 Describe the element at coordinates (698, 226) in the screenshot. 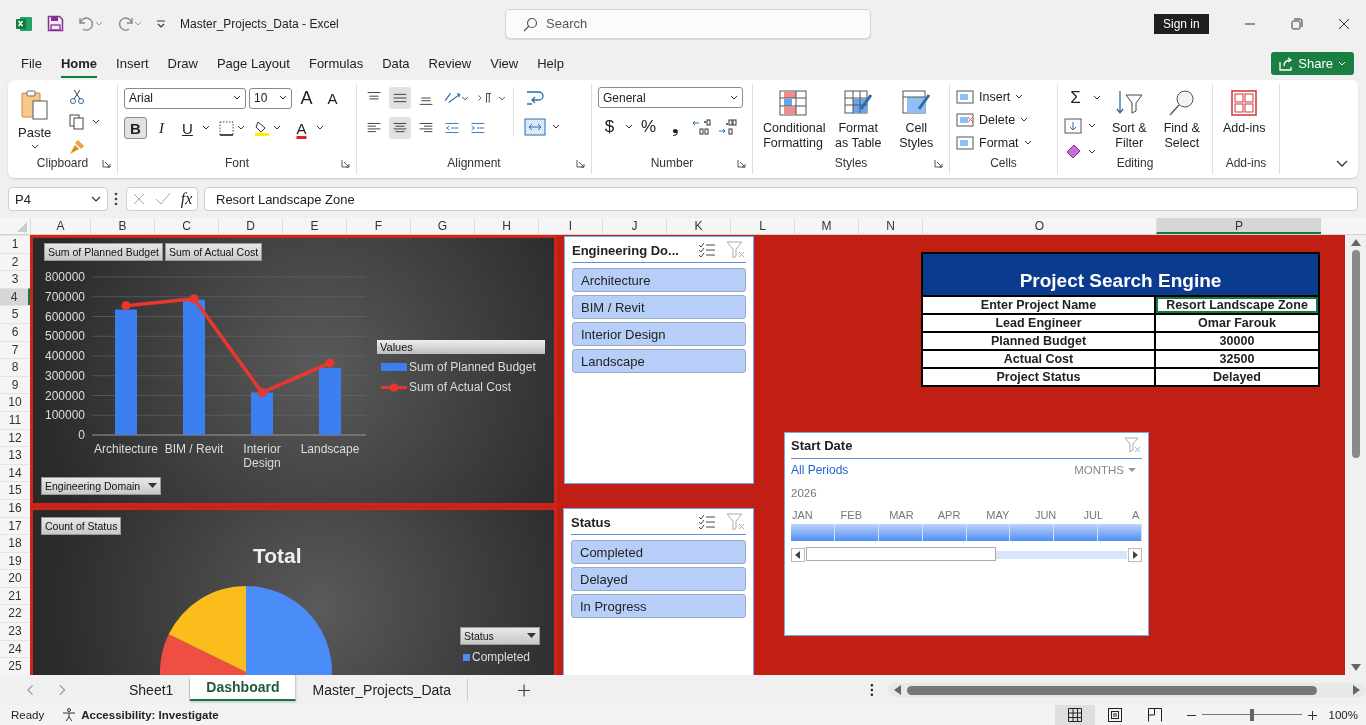

I see `column-header: K` at that location.